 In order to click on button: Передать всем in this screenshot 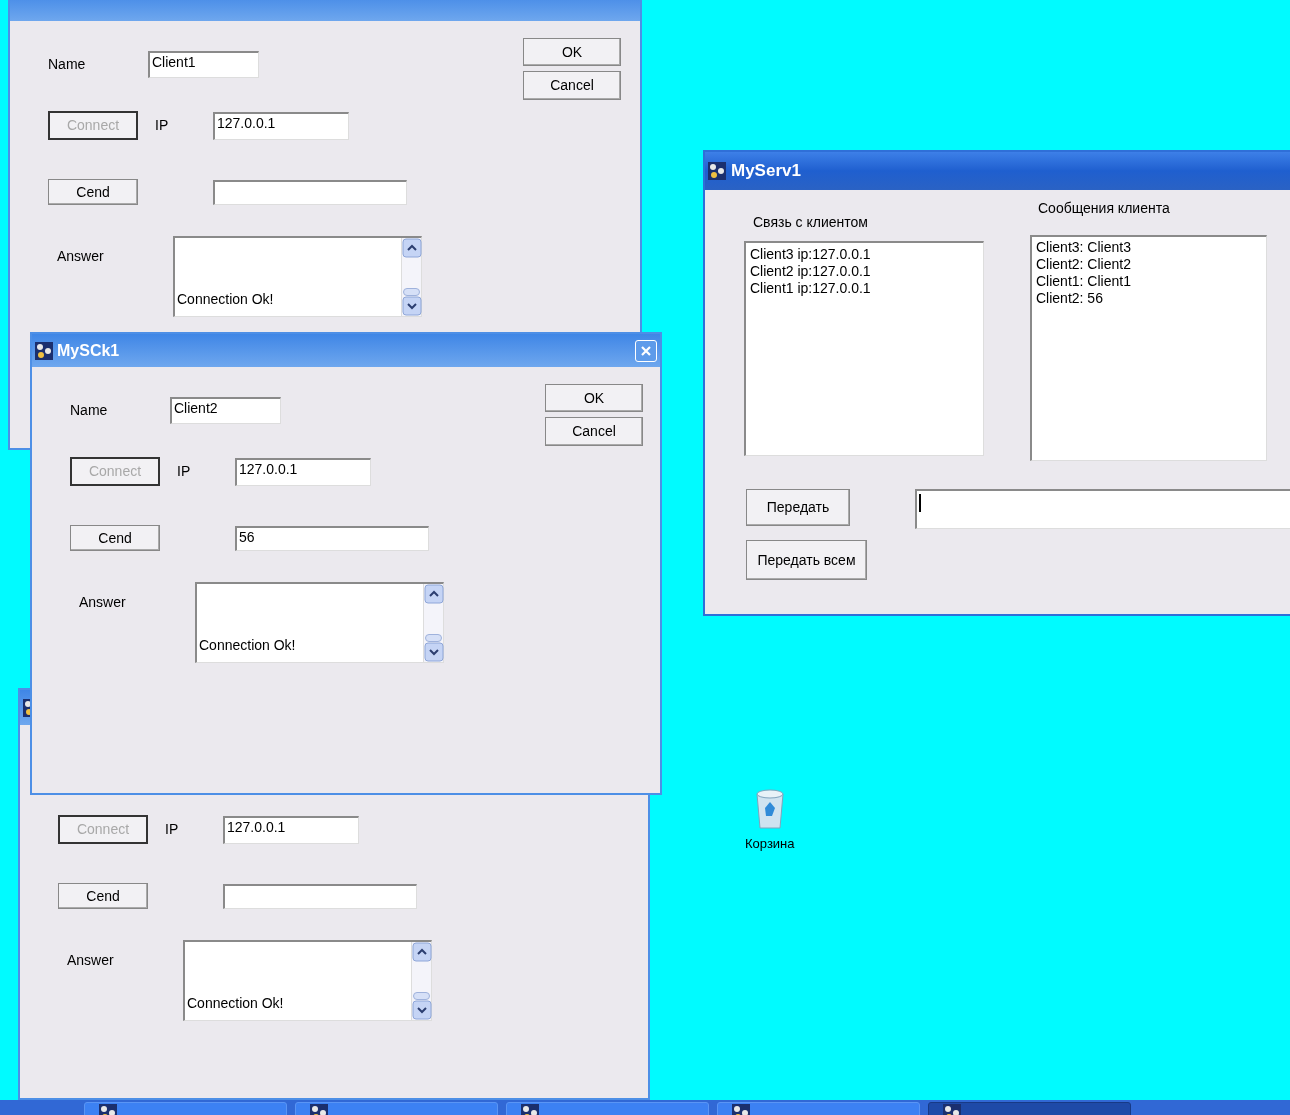, I will do `click(806, 560)`.